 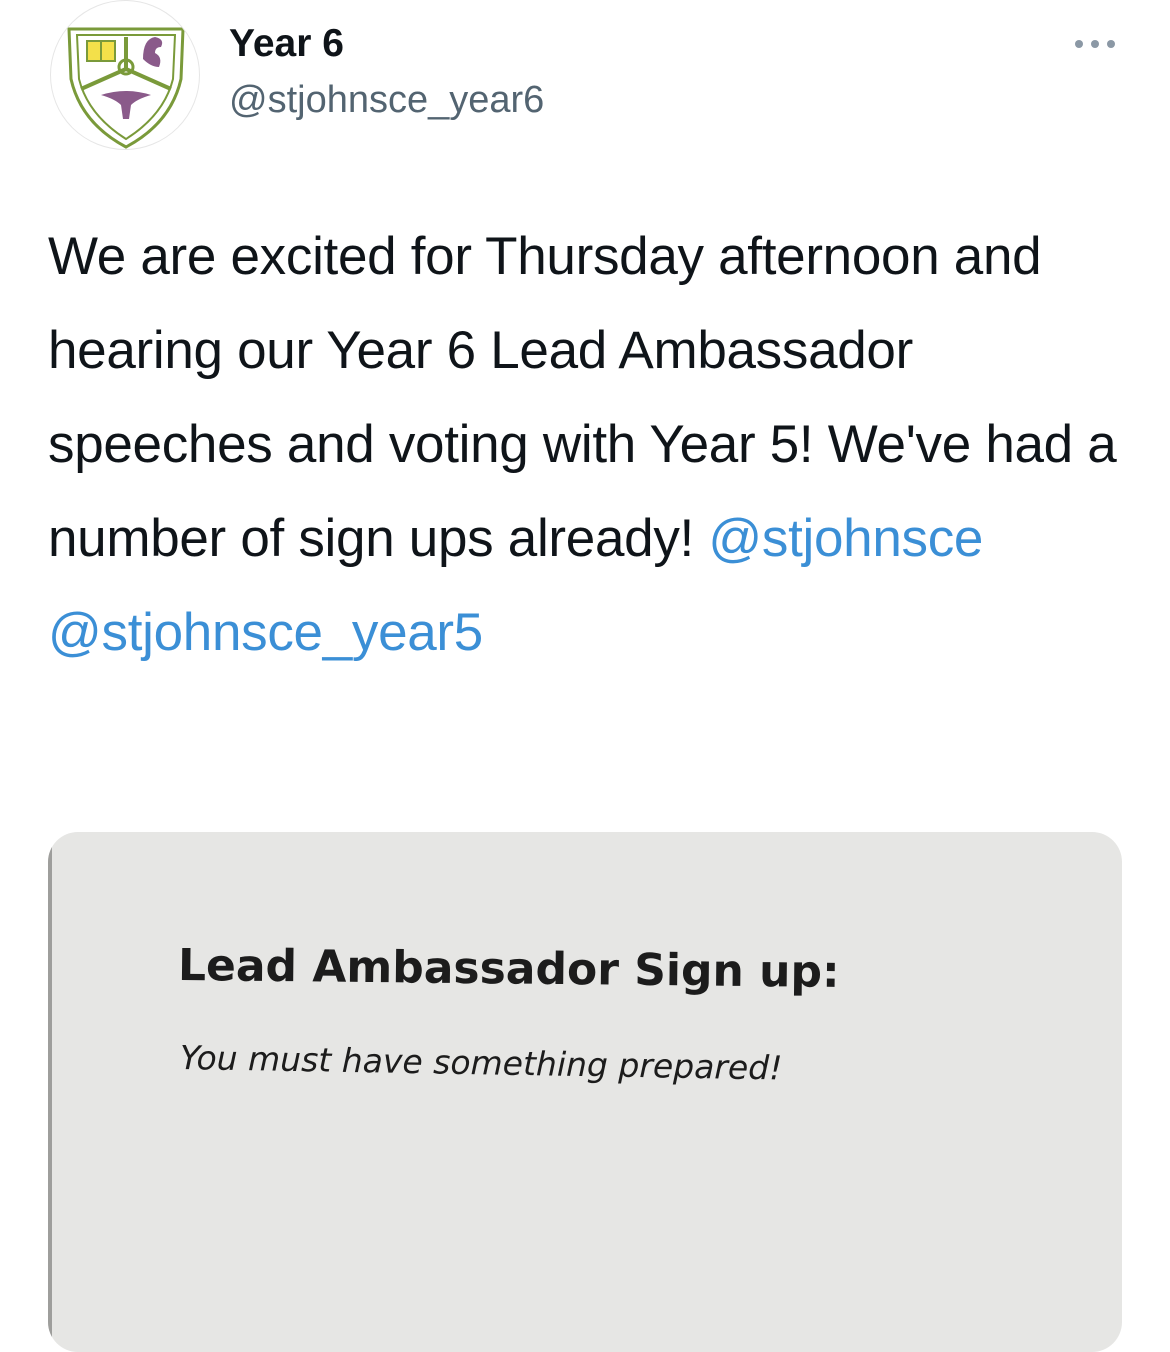 I want to click on paper-title: Lead Ambassador Sign up:, so click(x=508, y=969).